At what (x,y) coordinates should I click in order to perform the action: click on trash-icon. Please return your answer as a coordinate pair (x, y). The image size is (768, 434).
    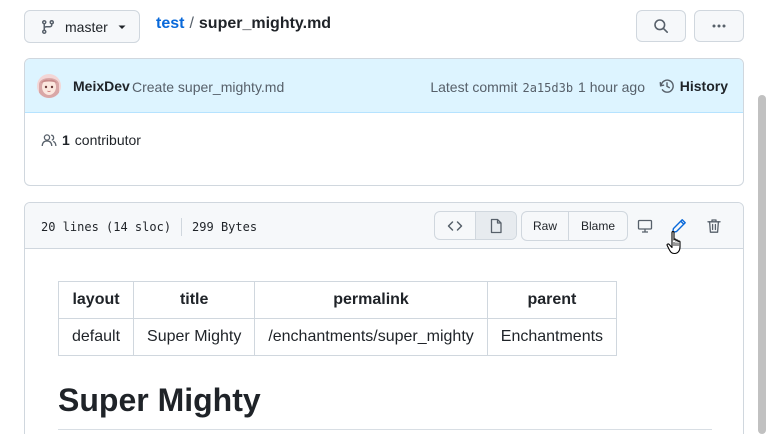
    Looking at the image, I should click on (714, 226).